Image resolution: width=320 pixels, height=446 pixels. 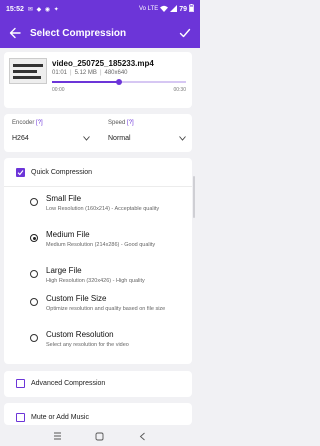 I want to click on speed-help-link: [?], so click(x=130, y=123).